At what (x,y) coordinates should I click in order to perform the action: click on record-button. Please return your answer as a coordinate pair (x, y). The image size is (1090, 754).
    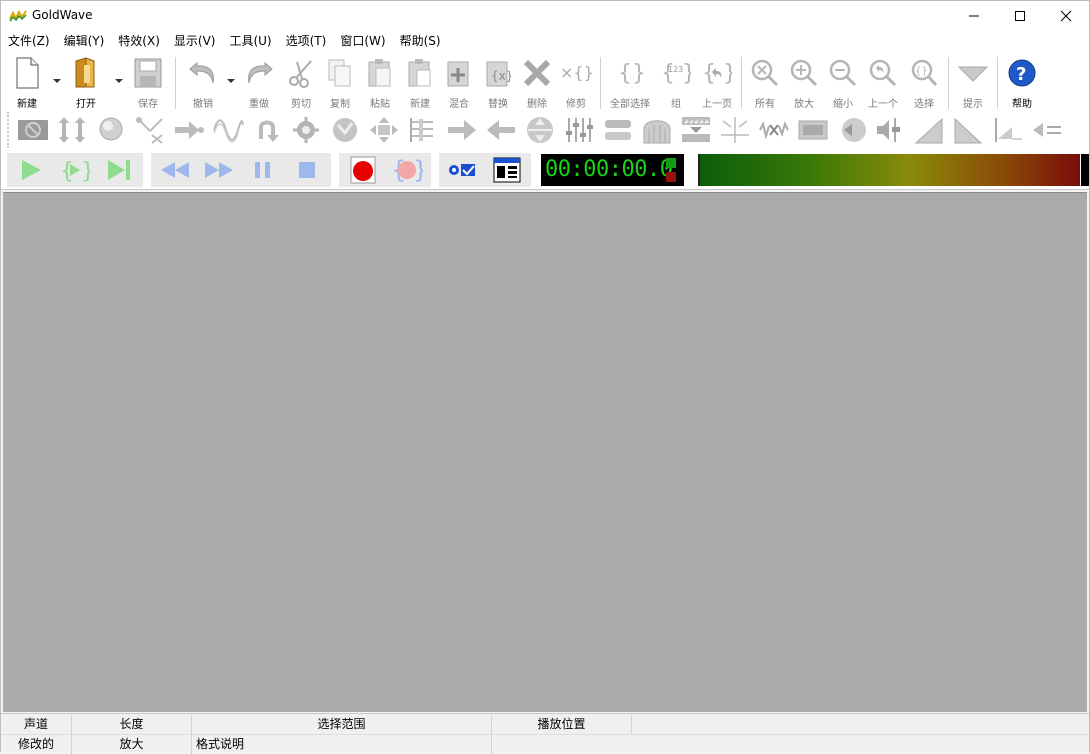
    Looking at the image, I should click on (363, 170).